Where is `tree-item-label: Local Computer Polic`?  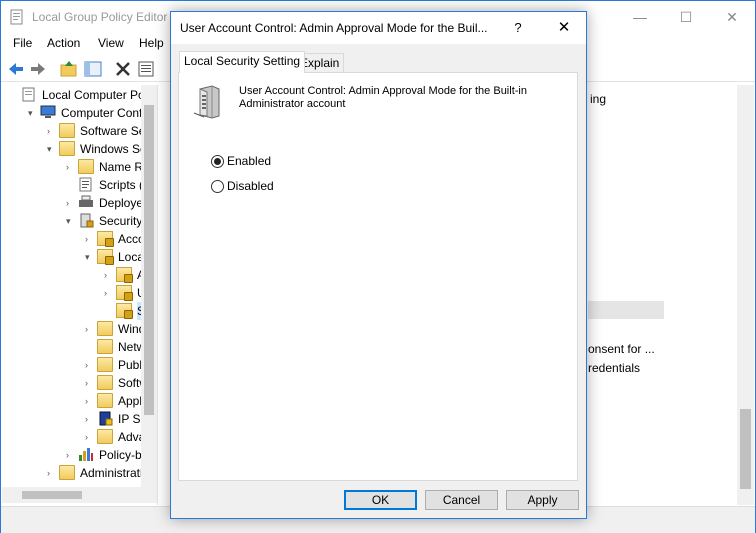
tree-item-label: Local Computer Polic is located at coordinates (99, 95).